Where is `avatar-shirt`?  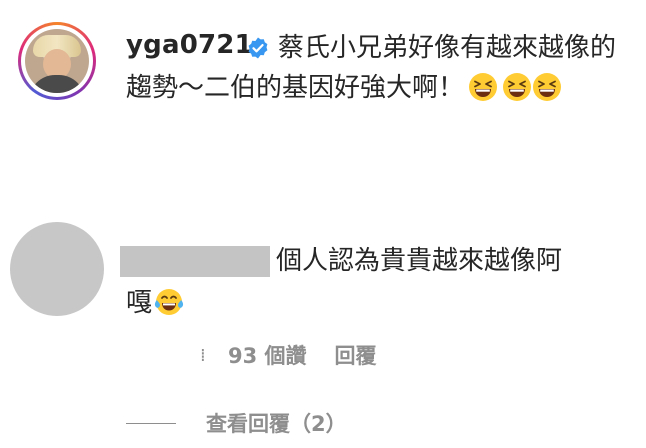
avatar-shirt is located at coordinates (57, 84).